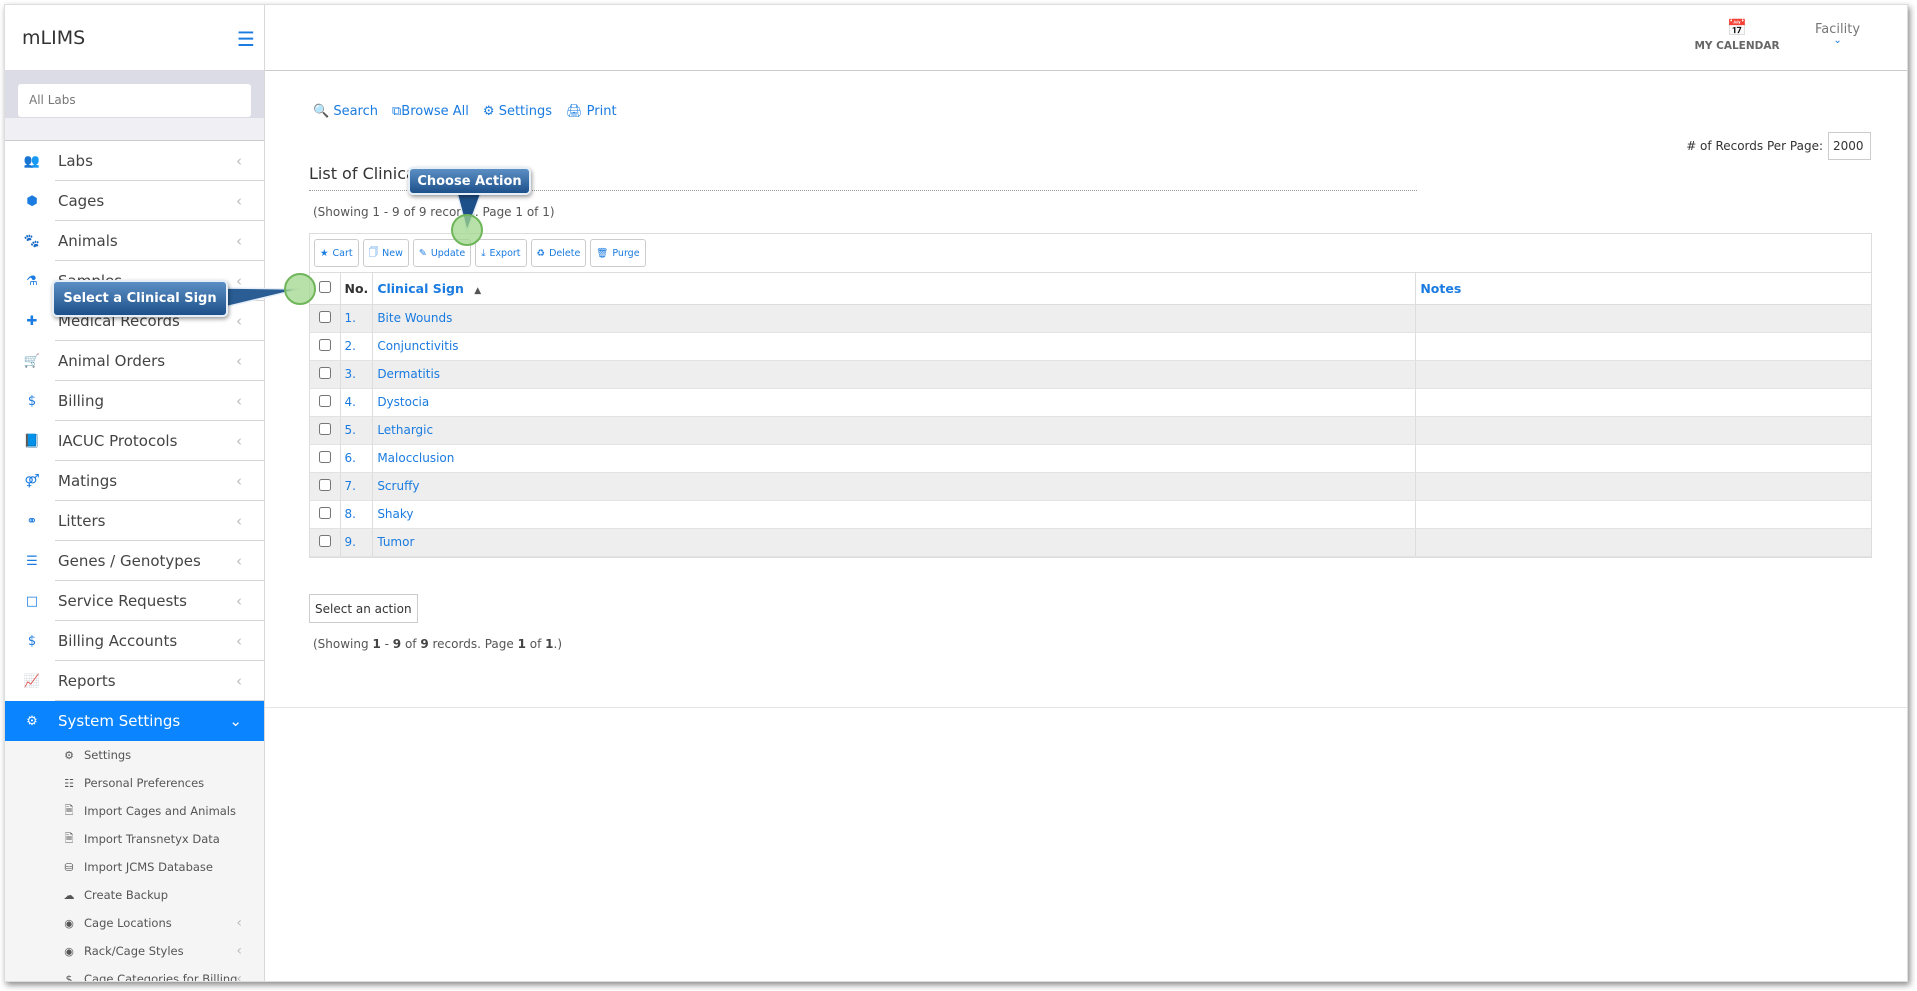 This screenshot has width=1917, height=991. Describe the element at coordinates (1090, 514) in the screenshot. I see `table-row: 8. Shaky` at that location.